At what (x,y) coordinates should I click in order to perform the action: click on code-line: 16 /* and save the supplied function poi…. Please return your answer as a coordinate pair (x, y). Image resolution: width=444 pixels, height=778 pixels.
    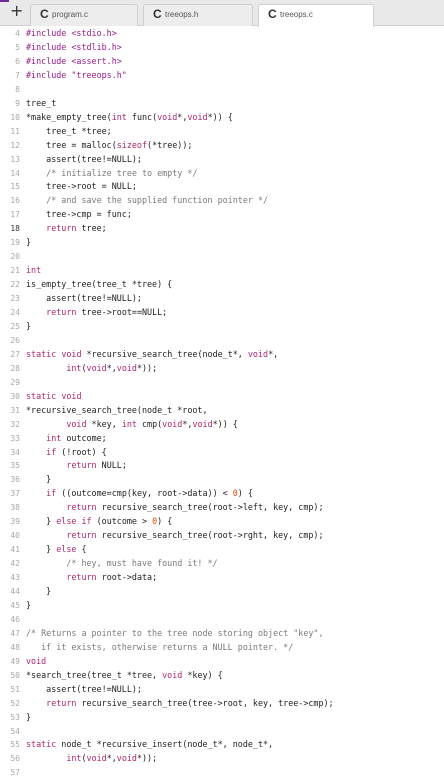
    Looking at the image, I should click on (222, 200).